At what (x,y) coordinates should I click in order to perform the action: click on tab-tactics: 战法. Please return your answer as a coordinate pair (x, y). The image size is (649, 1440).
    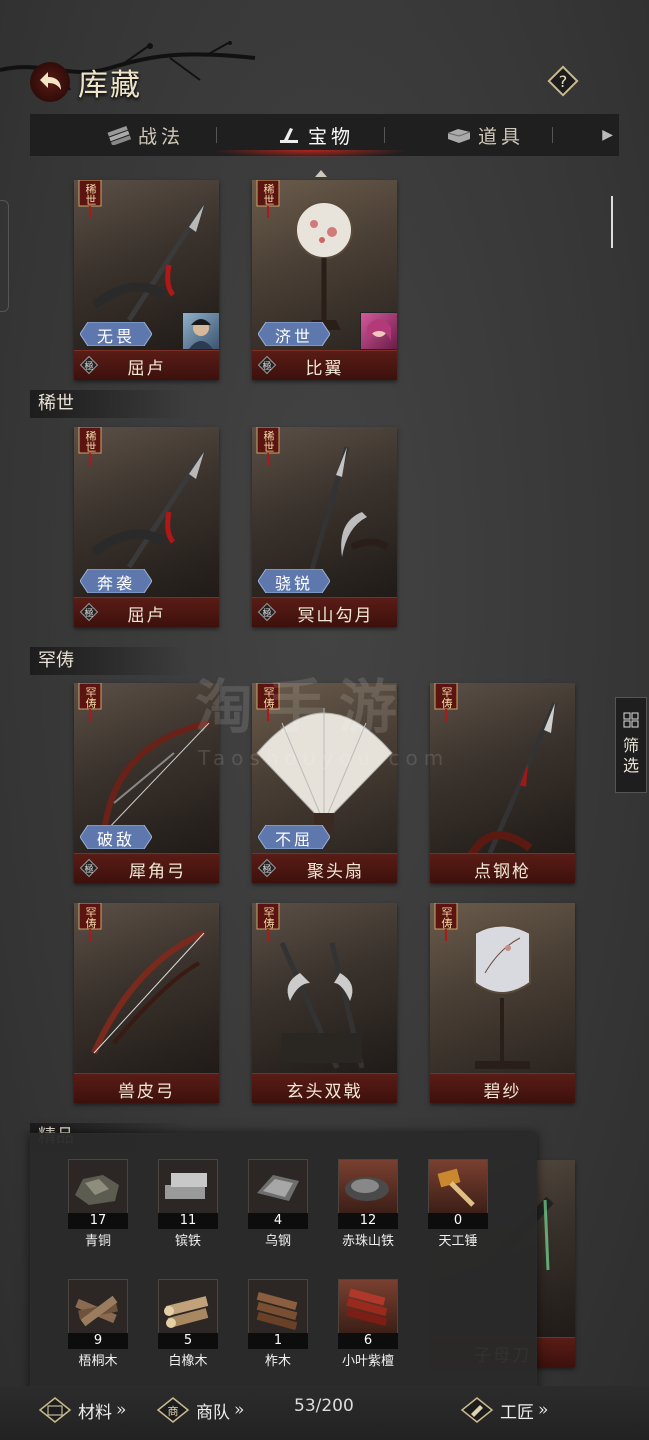
    Looking at the image, I should click on (145, 135).